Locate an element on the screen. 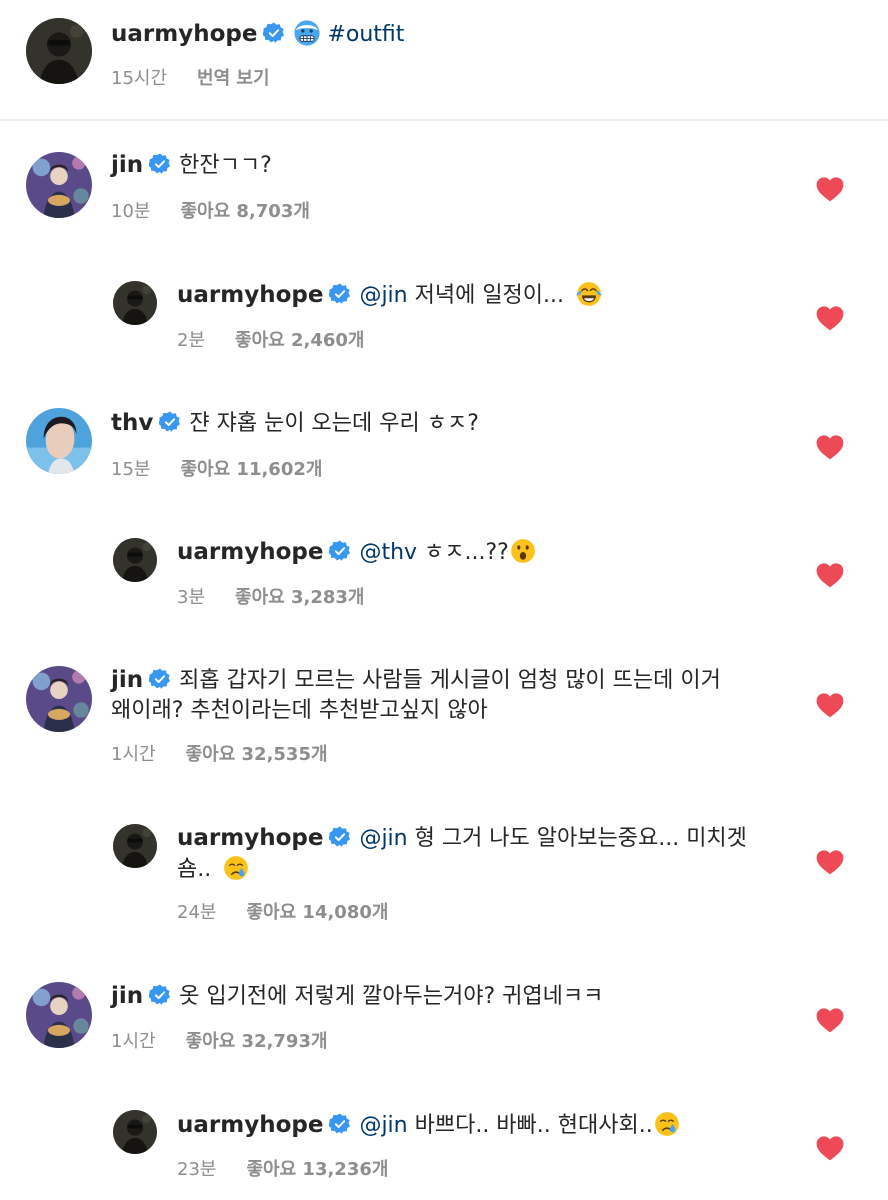 Image resolution: width=888 pixels, height=1200 pixels. caption-time: 15시간 is located at coordinates (139, 78).